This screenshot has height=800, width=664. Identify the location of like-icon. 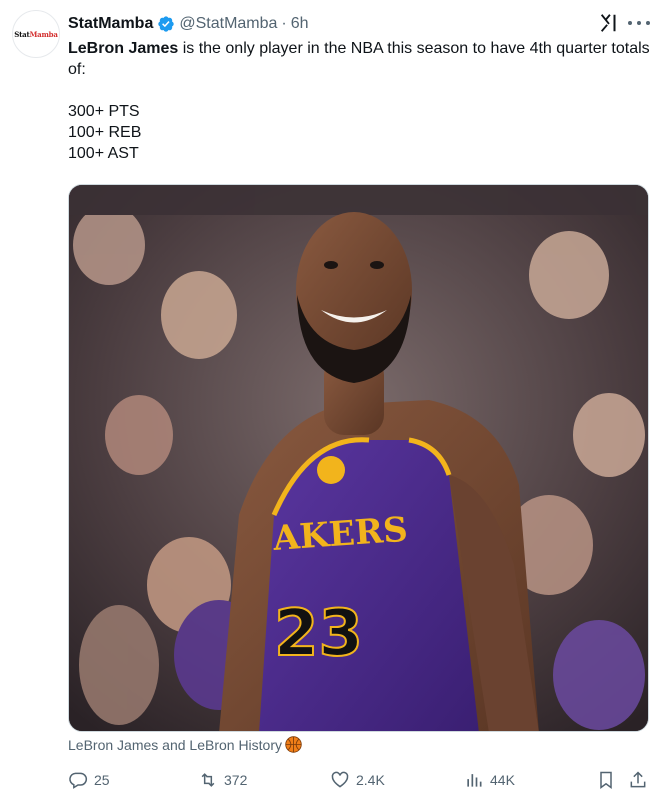
(340, 779).